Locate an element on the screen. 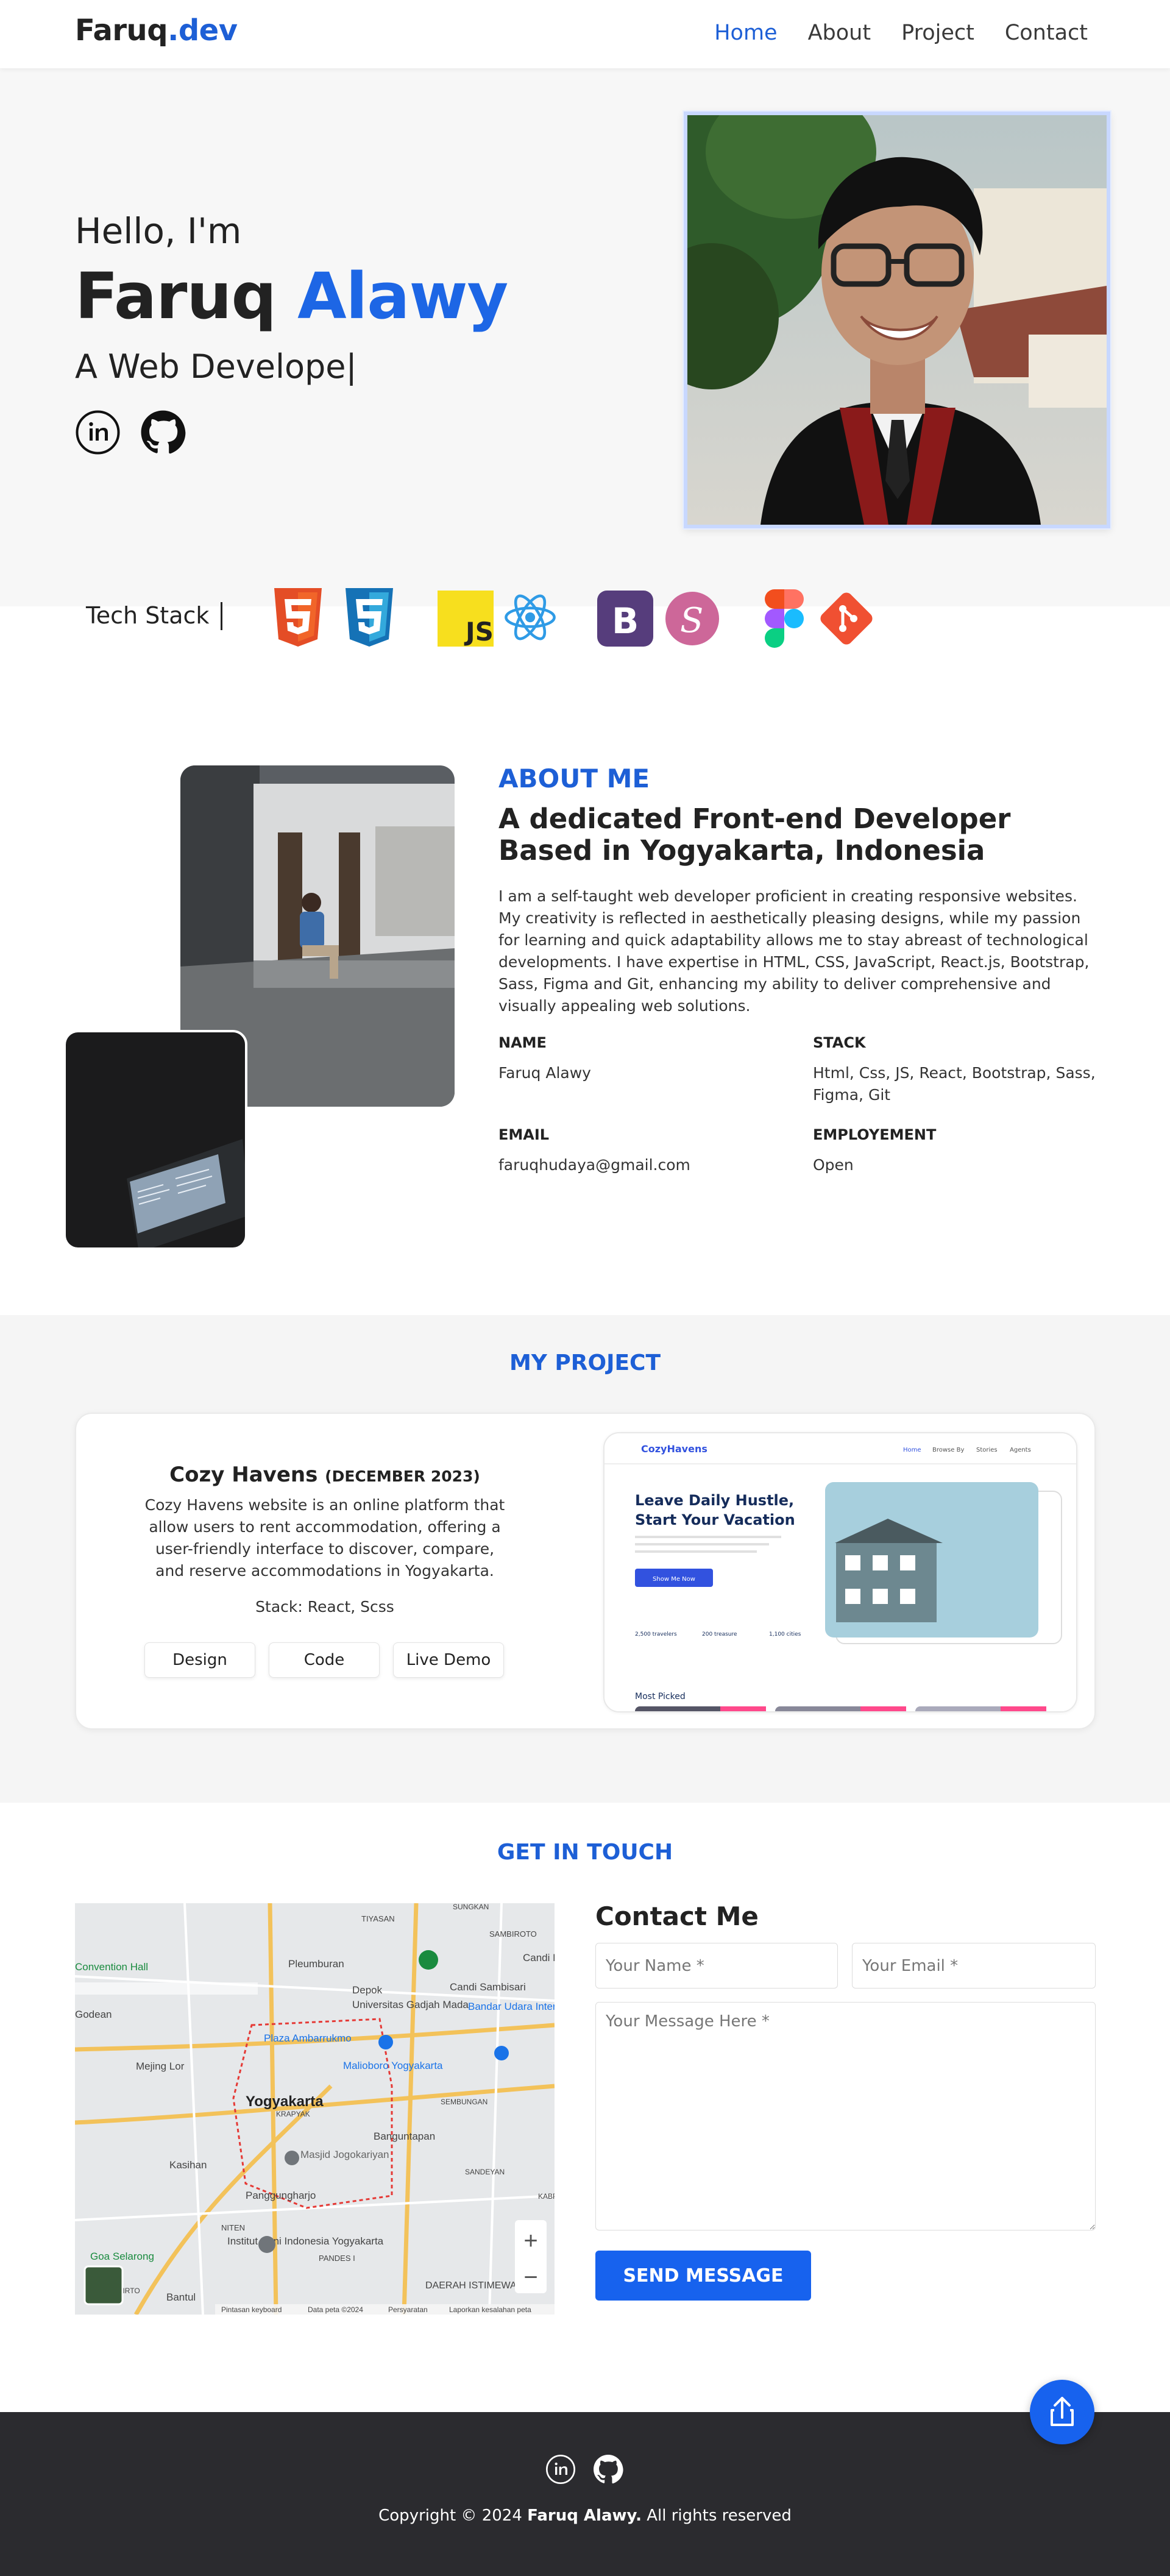 Image resolution: width=1170 pixels, height=2576 pixels. nav-link-home: Home is located at coordinates (745, 33).